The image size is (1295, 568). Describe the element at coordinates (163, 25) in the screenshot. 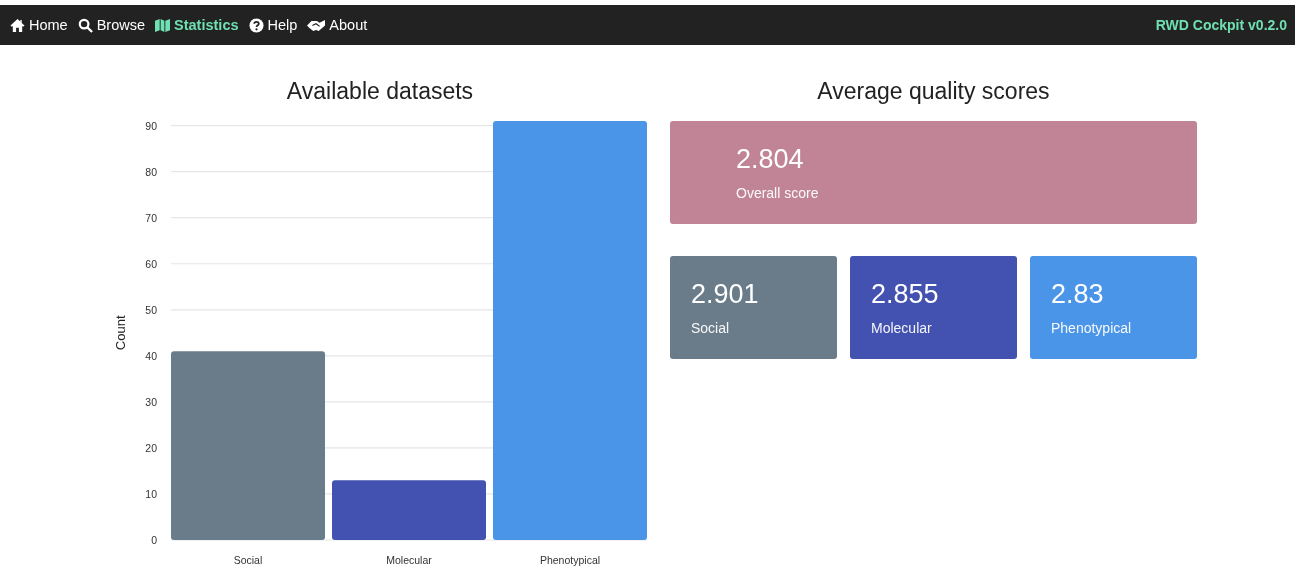

I see `map-icon` at that location.